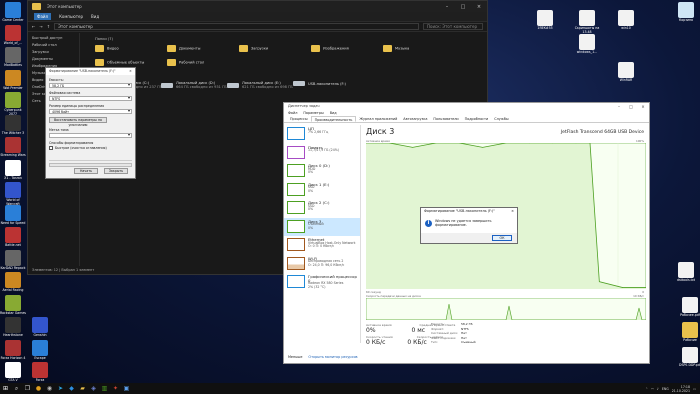  I want to click on desktop-icon: GTA V, so click(13, 372).